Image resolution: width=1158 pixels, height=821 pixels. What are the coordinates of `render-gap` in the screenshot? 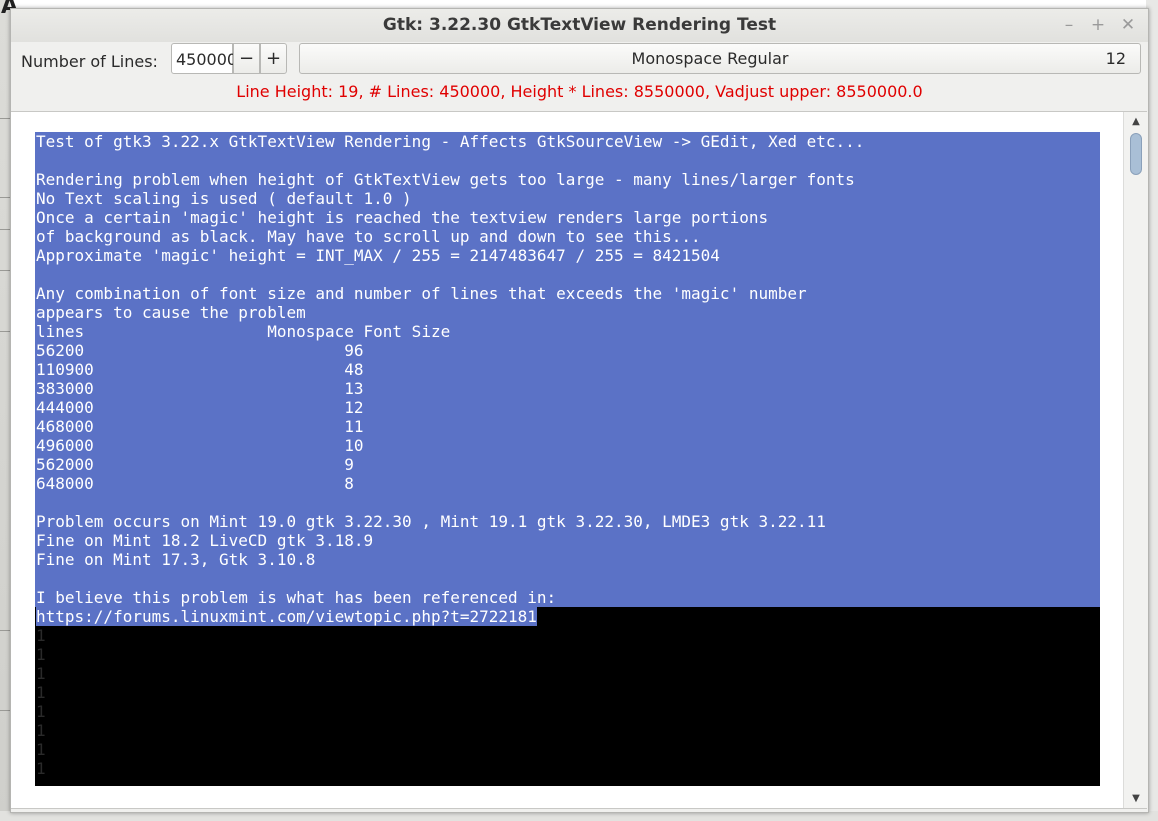 It's located at (567, 788).